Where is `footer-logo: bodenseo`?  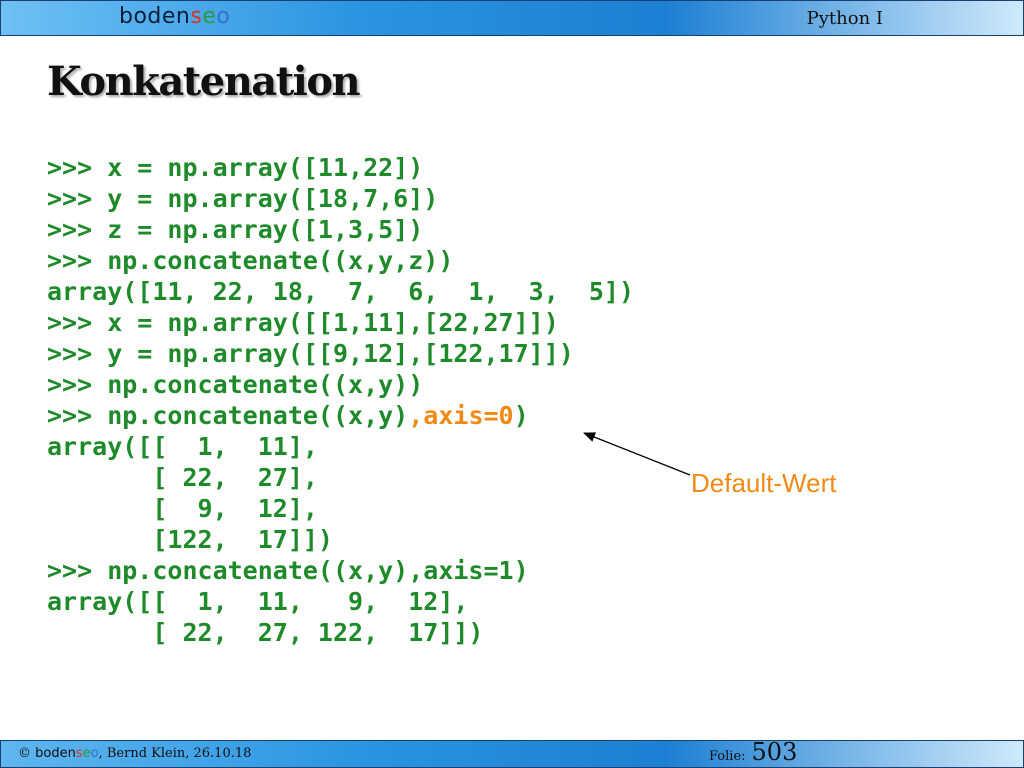
footer-logo: bodenseo is located at coordinates (67, 753).